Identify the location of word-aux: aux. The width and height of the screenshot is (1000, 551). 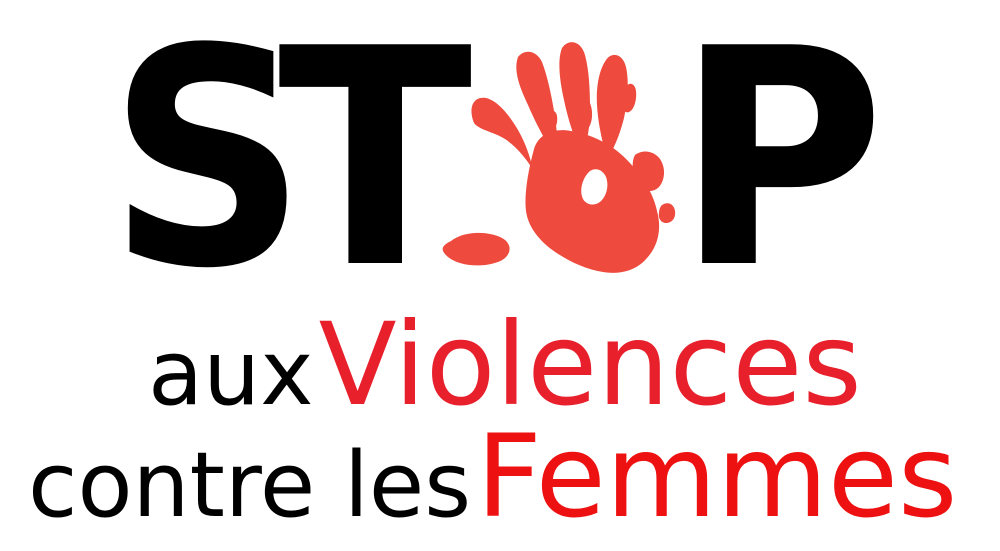
(231, 373).